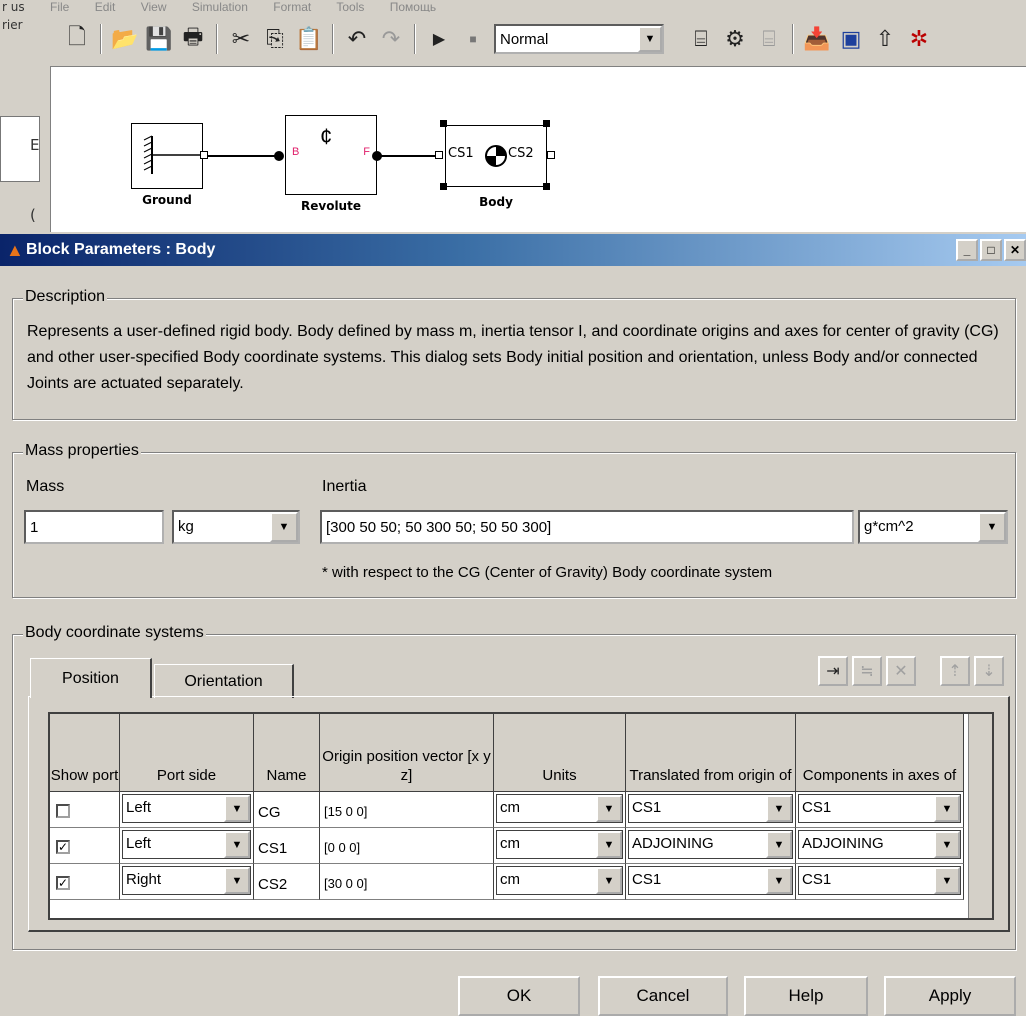 The image size is (1026, 1016). What do you see at coordinates (287, 846) in the screenshot?
I see `name-cell: CS1` at bounding box center [287, 846].